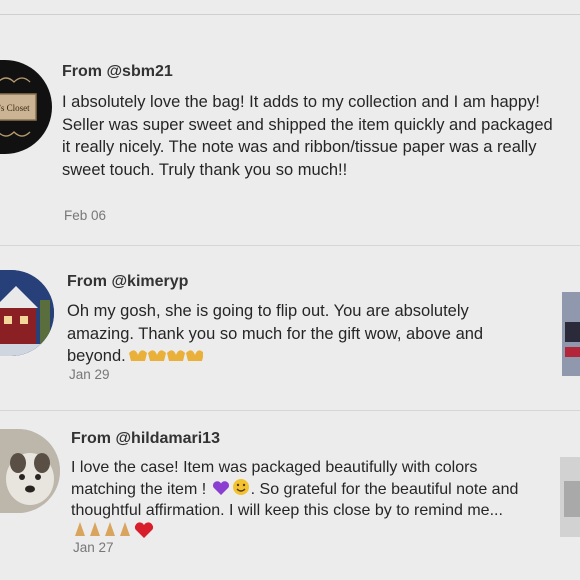  I want to click on review-date: Feb 06, so click(85, 215).